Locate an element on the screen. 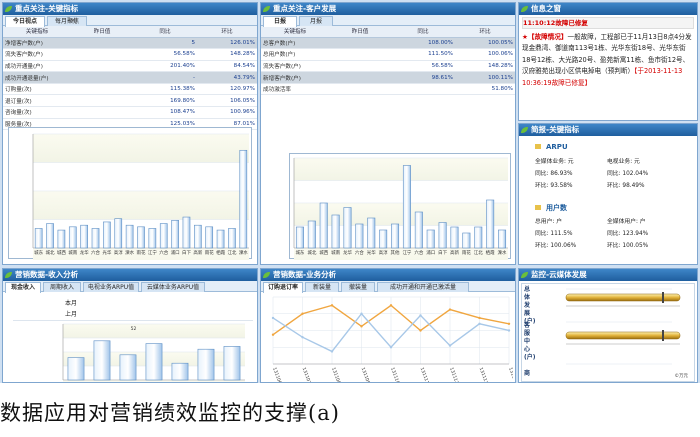  grid-band is located at coordinates (154, 331).